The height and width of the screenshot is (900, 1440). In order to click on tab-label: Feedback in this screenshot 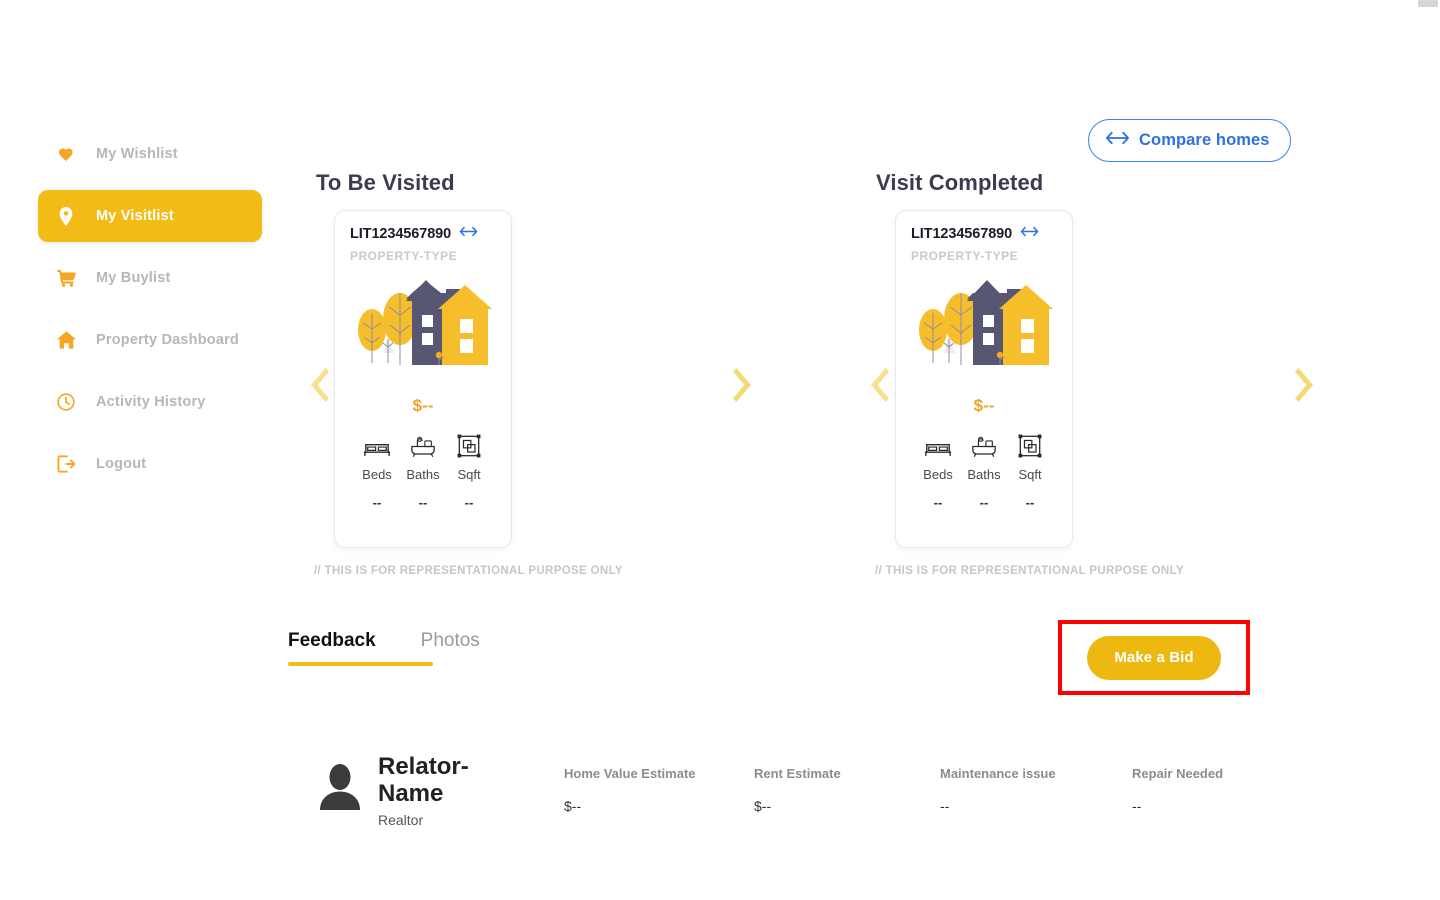, I will do `click(332, 640)`.